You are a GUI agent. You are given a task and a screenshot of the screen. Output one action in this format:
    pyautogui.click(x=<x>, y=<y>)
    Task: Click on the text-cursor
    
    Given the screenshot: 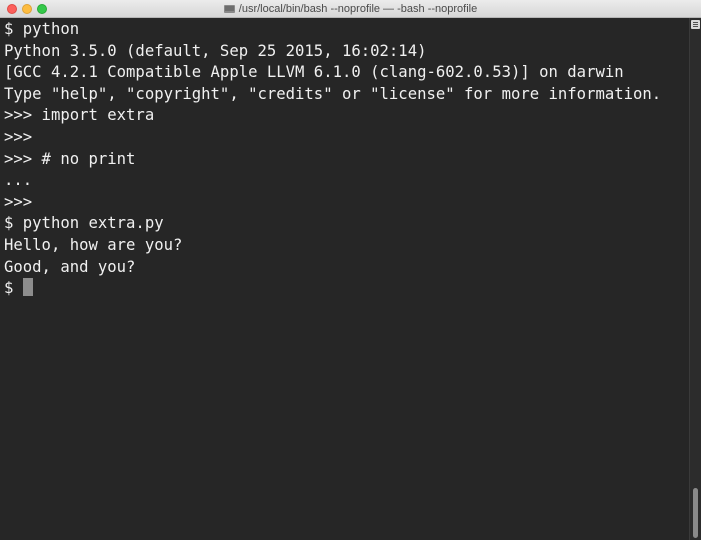 What is the action you would take?
    pyautogui.click(x=27, y=287)
    